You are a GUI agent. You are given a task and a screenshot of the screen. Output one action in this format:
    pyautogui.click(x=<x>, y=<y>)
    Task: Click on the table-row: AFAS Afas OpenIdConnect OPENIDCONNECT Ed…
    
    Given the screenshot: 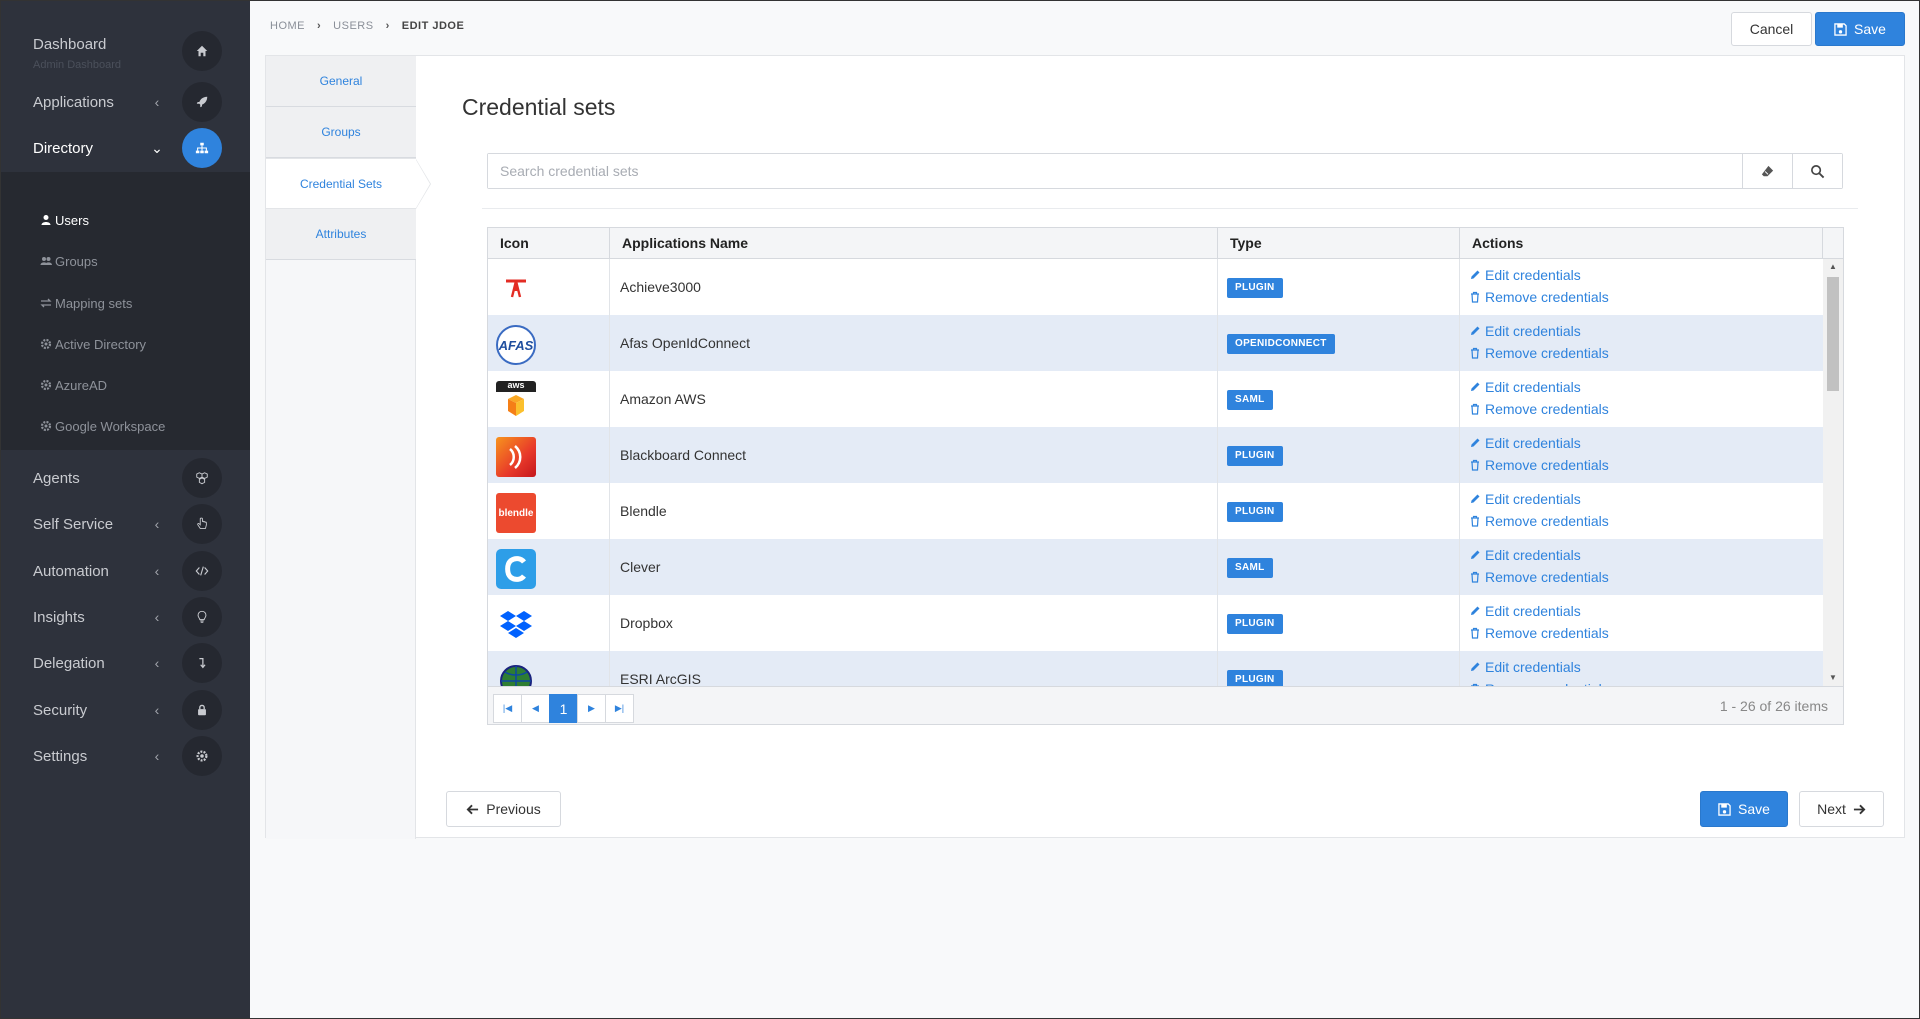 What is the action you would take?
    pyautogui.click(x=1155, y=343)
    